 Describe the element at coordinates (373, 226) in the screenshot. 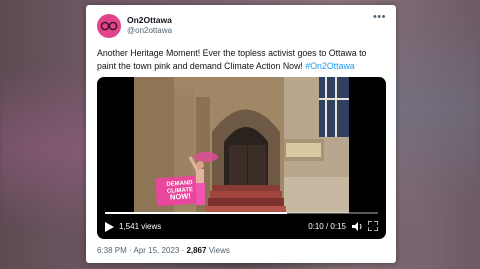

I see `fullscreen-icon` at that location.